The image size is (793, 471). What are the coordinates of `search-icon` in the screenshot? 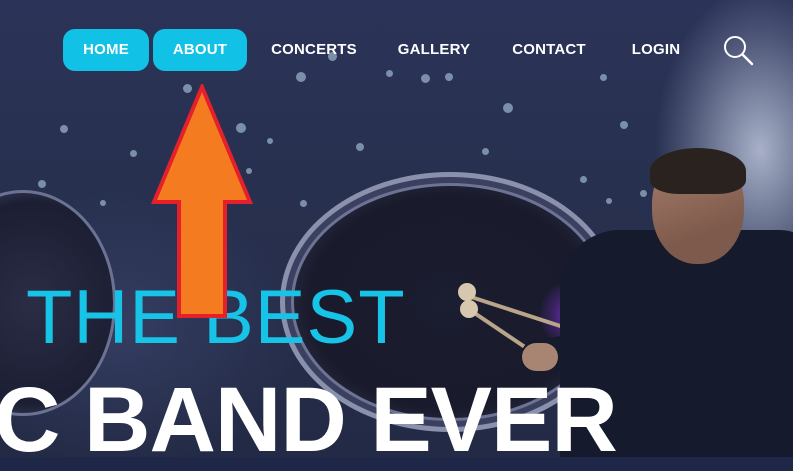 It's located at (738, 50).